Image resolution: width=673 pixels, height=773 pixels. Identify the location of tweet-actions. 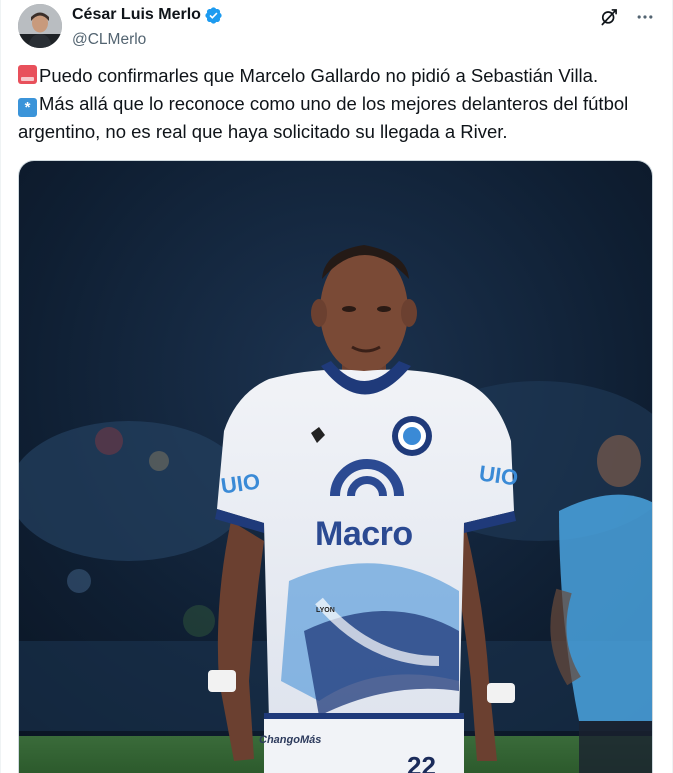
(627, 17).